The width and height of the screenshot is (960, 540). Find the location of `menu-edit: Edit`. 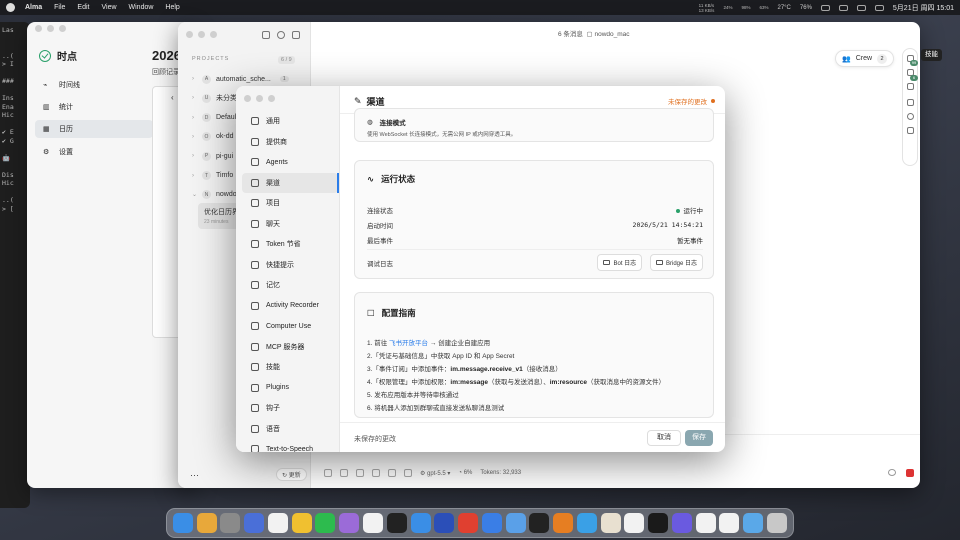

menu-edit: Edit is located at coordinates (83, 7).